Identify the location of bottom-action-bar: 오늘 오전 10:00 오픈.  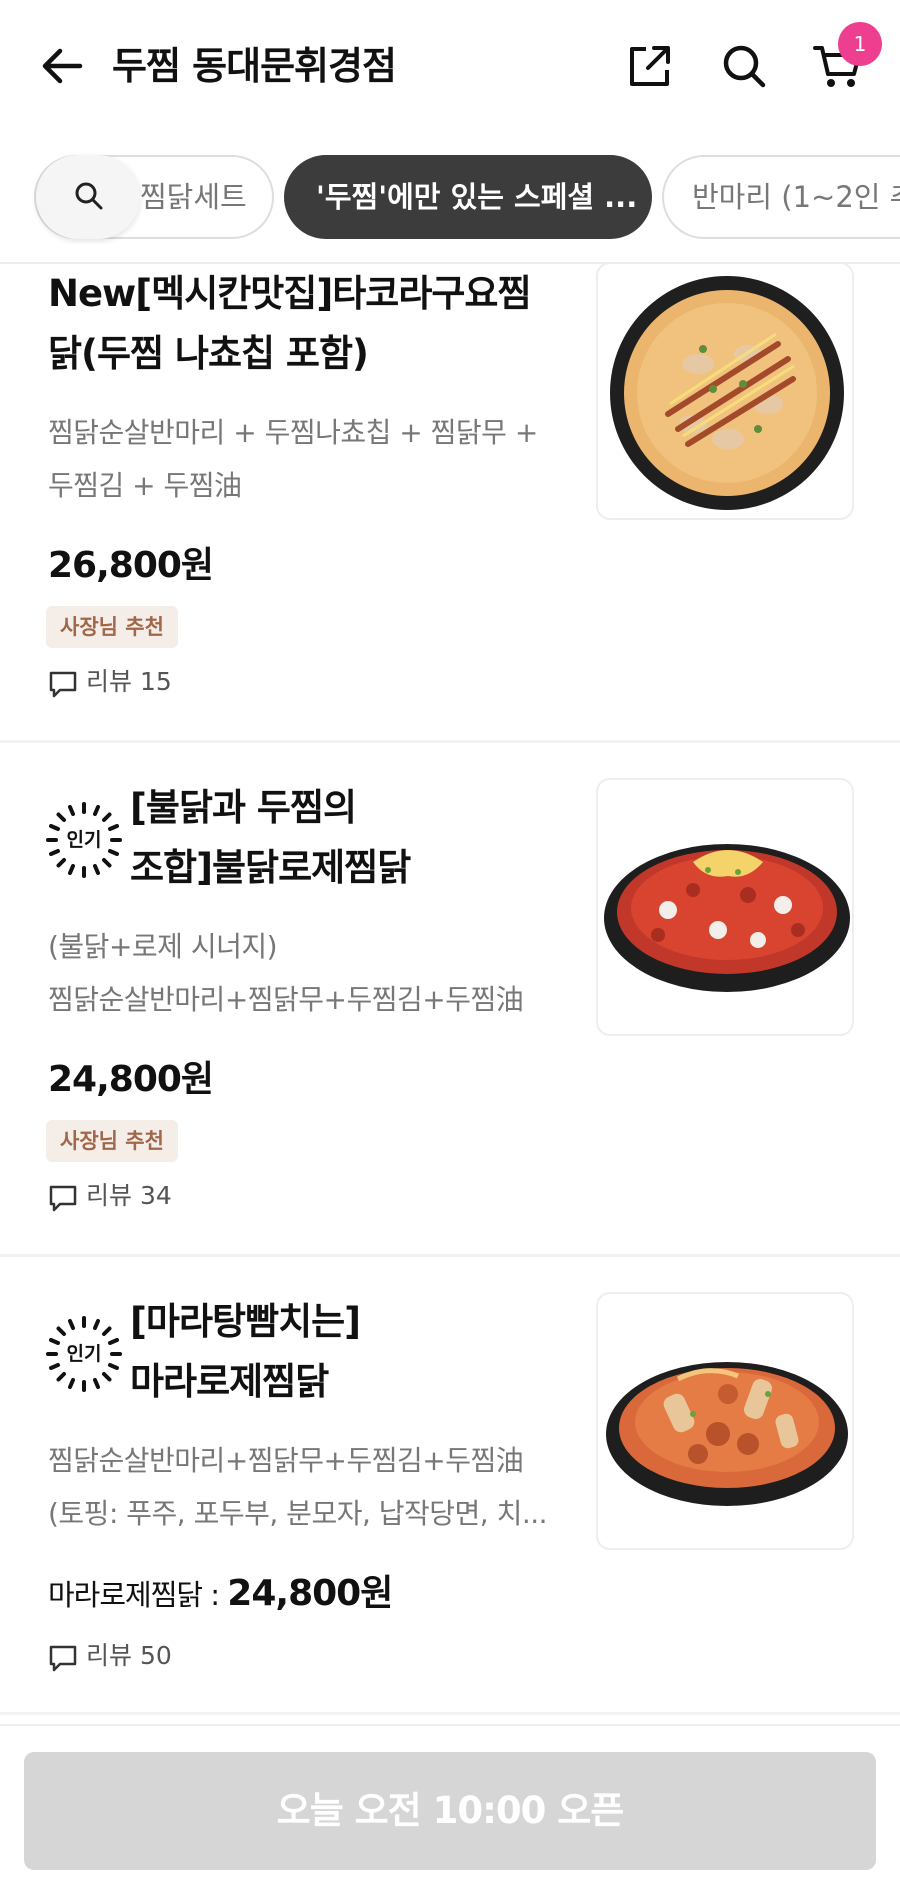
(450, 1808).